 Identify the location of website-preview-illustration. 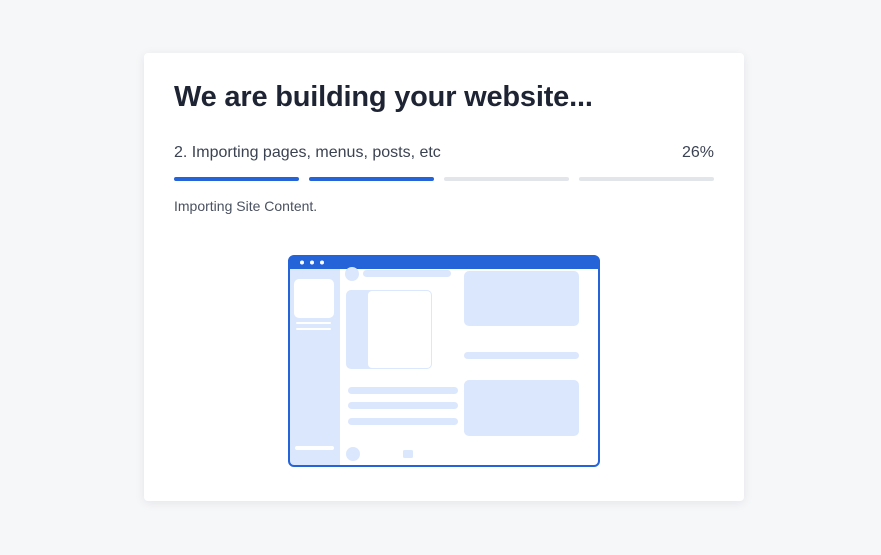
(444, 361).